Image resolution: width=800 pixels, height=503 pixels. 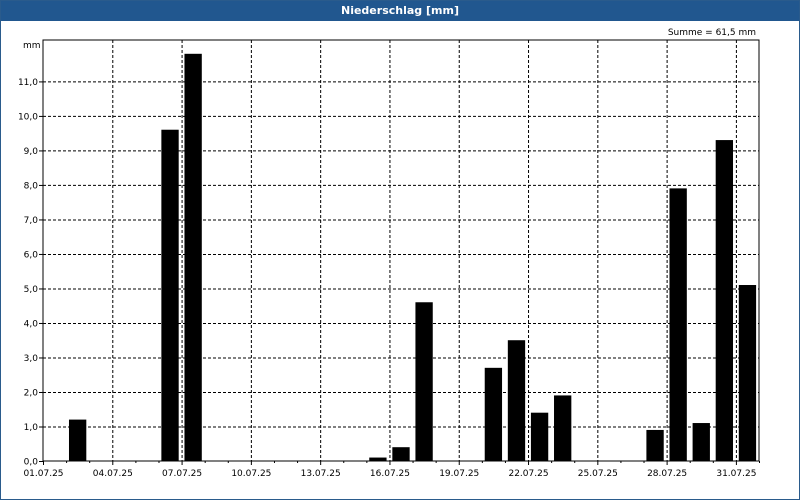 I want to click on y-tick-label: 2,0, so click(x=31, y=393).